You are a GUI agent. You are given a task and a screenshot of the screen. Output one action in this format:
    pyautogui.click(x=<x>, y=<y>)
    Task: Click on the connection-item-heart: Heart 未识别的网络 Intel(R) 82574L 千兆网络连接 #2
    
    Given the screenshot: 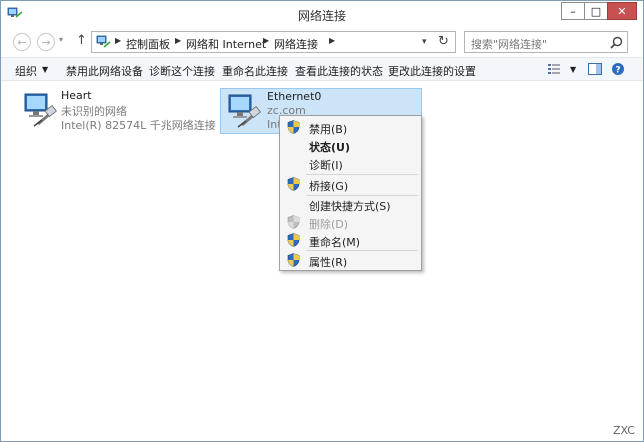 What is the action you would take?
    pyautogui.click(x=126, y=111)
    